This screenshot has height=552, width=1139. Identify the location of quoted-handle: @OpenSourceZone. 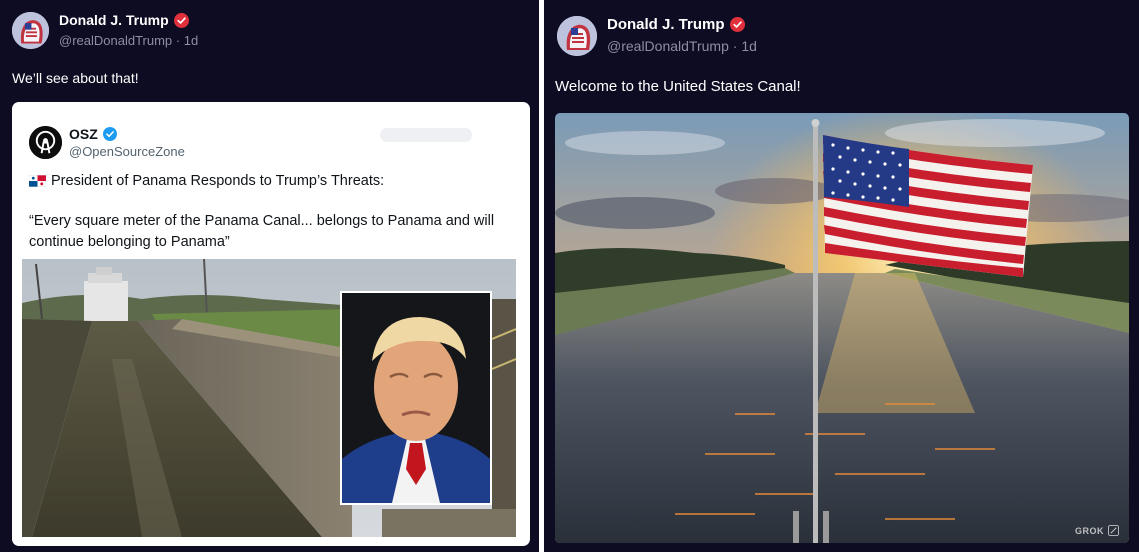
(127, 151).